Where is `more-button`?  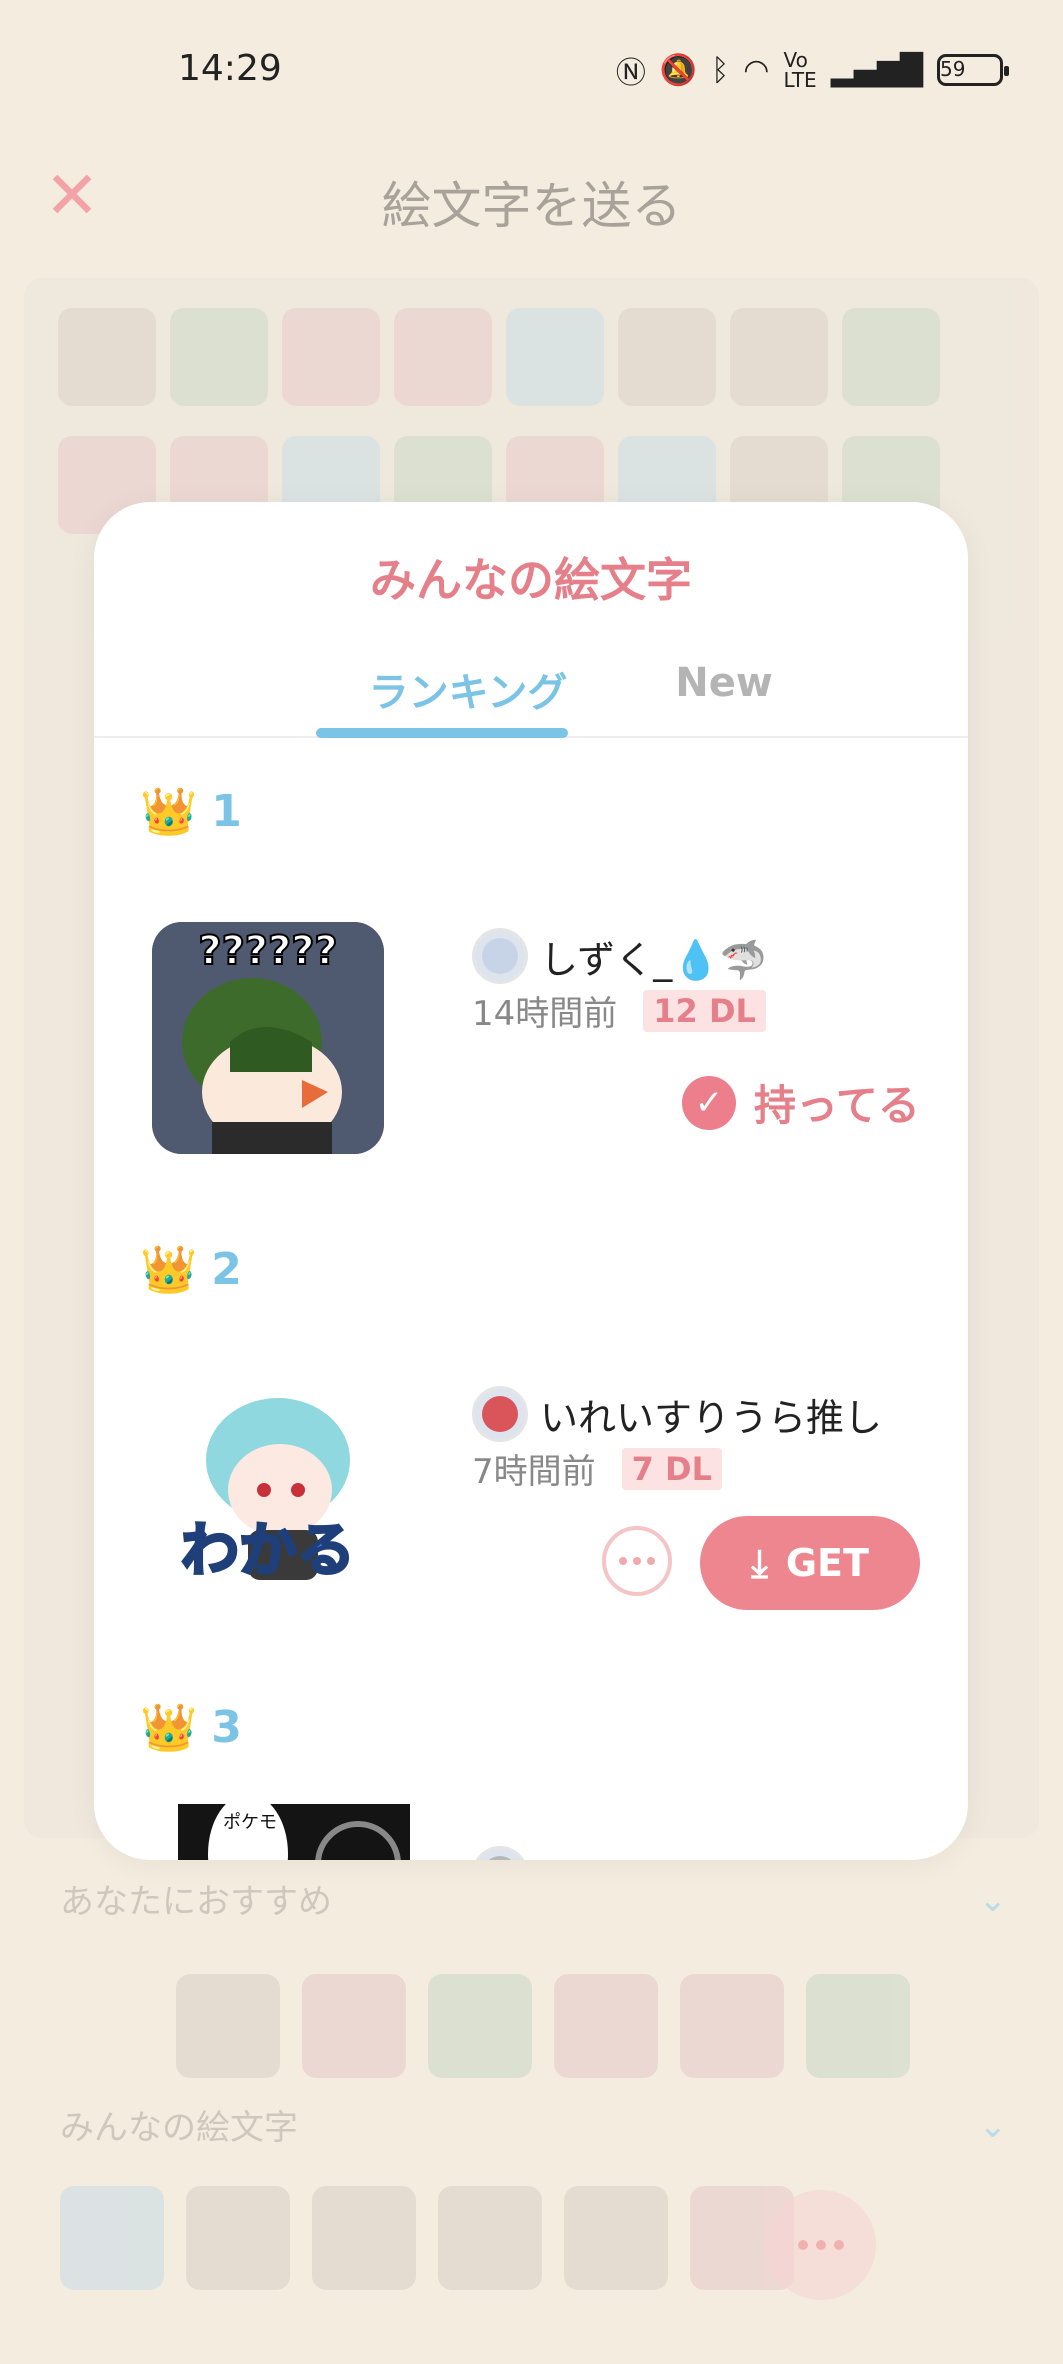 more-button is located at coordinates (821, 2245).